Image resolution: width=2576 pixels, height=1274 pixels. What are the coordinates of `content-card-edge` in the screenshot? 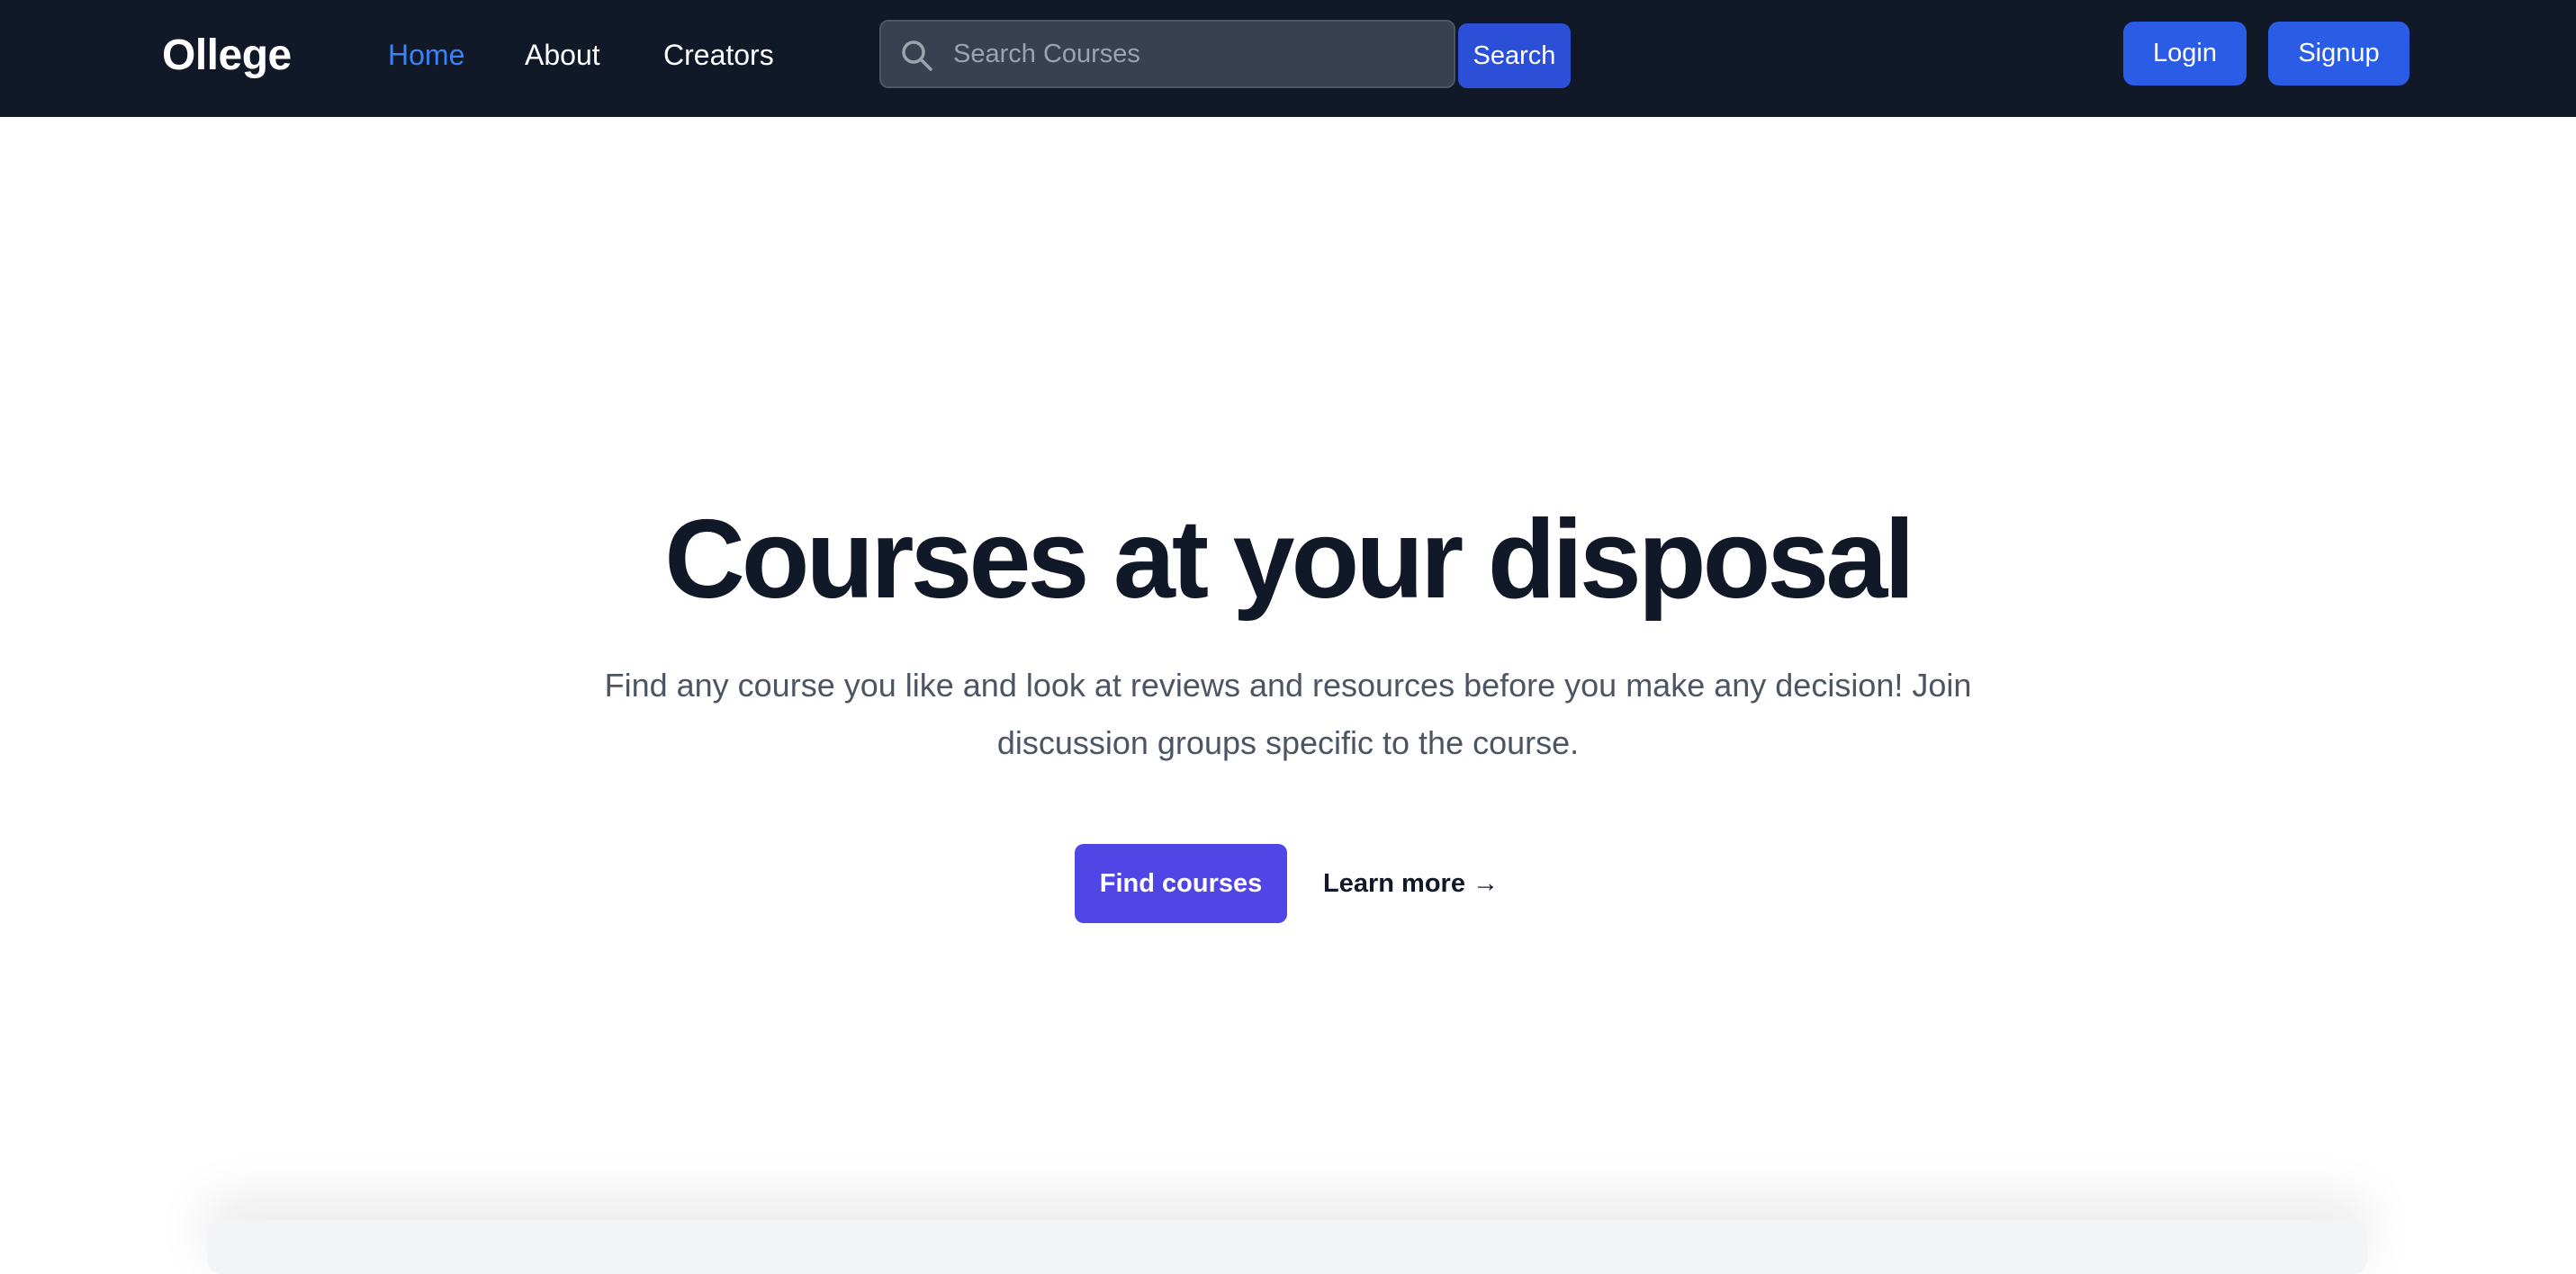 It's located at (1287, 1247).